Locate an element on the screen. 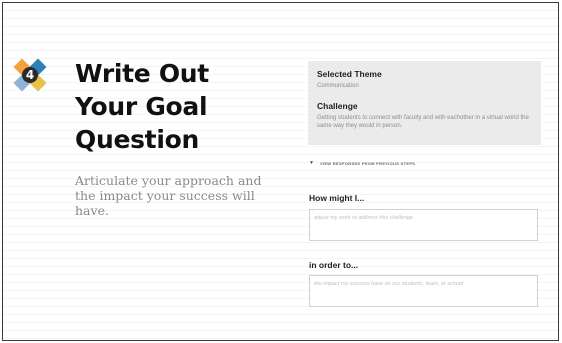  step-number: 4 is located at coordinates (30, 75).